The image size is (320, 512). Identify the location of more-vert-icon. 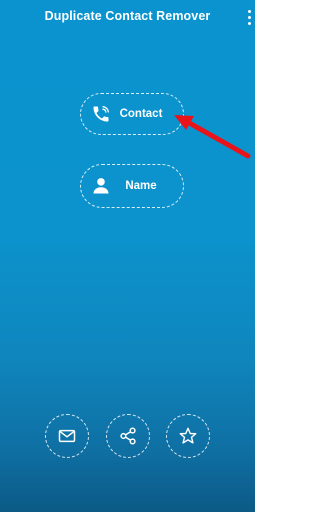
(249, 17).